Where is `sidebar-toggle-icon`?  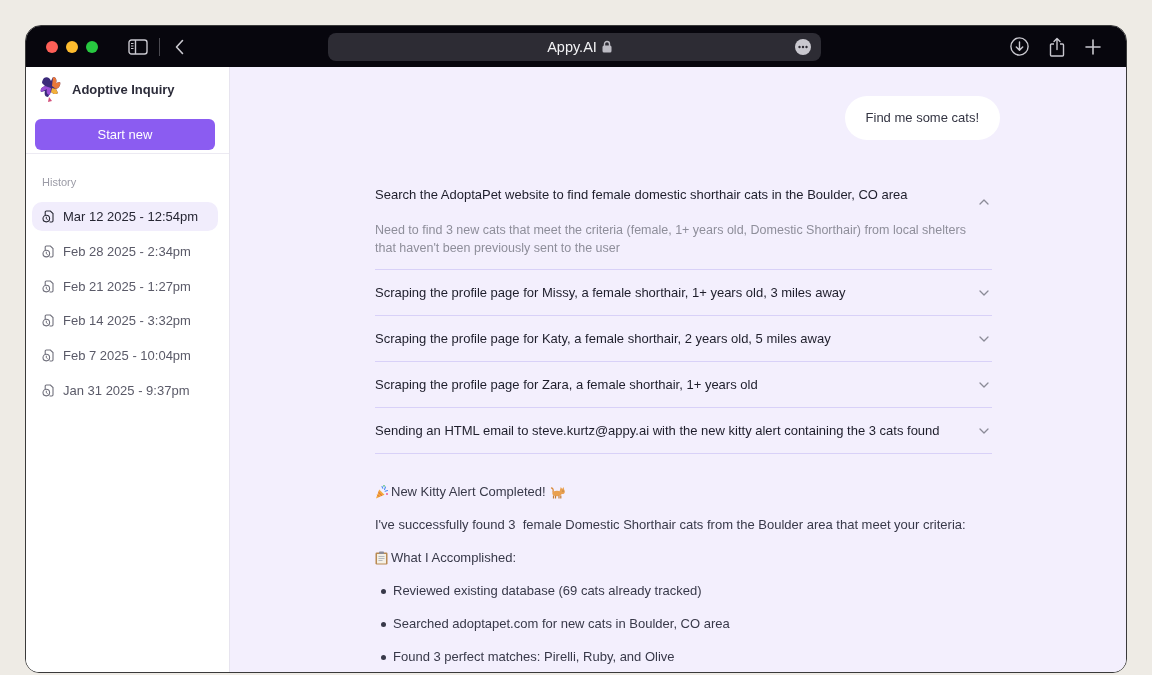
sidebar-toggle-icon is located at coordinates (138, 46).